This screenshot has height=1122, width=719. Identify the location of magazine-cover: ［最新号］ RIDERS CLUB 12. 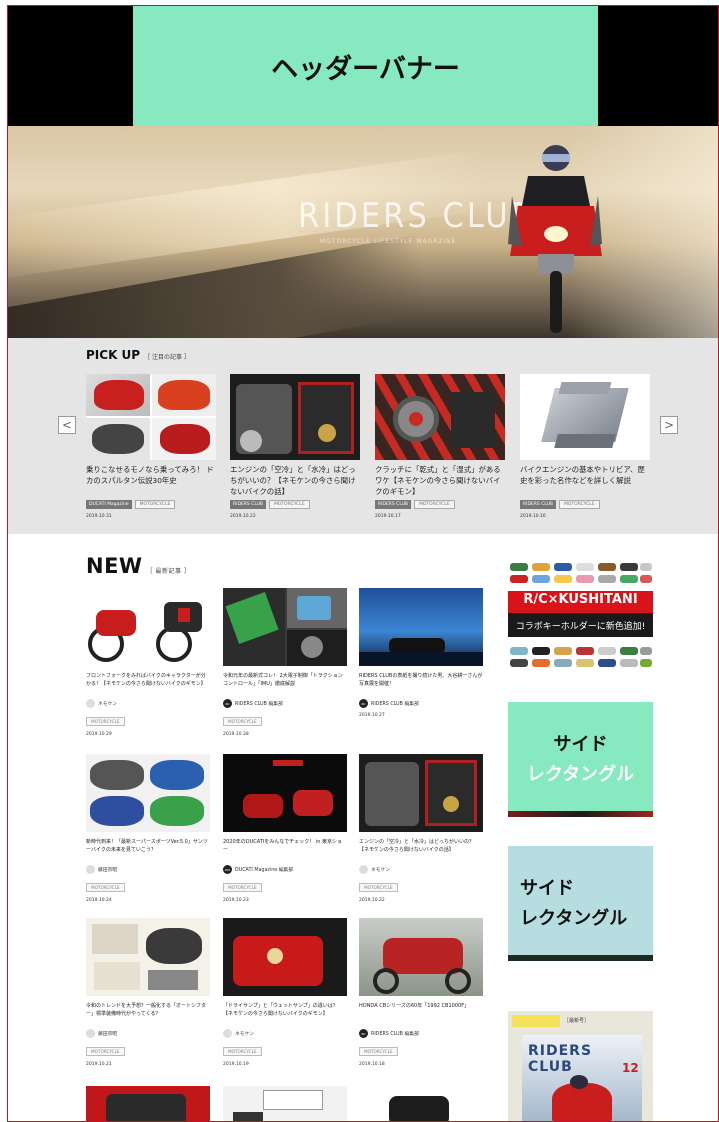
(580, 1066).